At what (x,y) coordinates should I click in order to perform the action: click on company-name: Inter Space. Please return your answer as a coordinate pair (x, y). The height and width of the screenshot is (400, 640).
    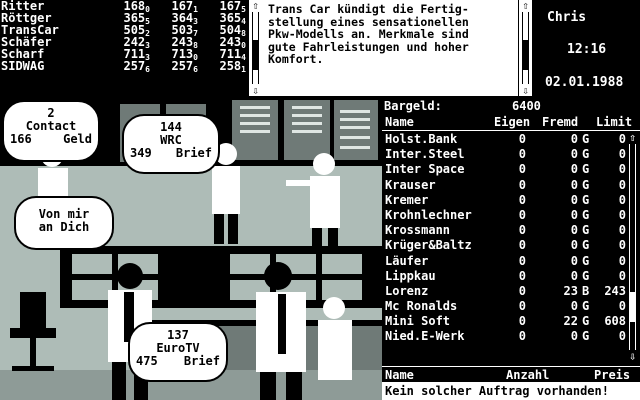
    Looking at the image, I should click on (425, 169).